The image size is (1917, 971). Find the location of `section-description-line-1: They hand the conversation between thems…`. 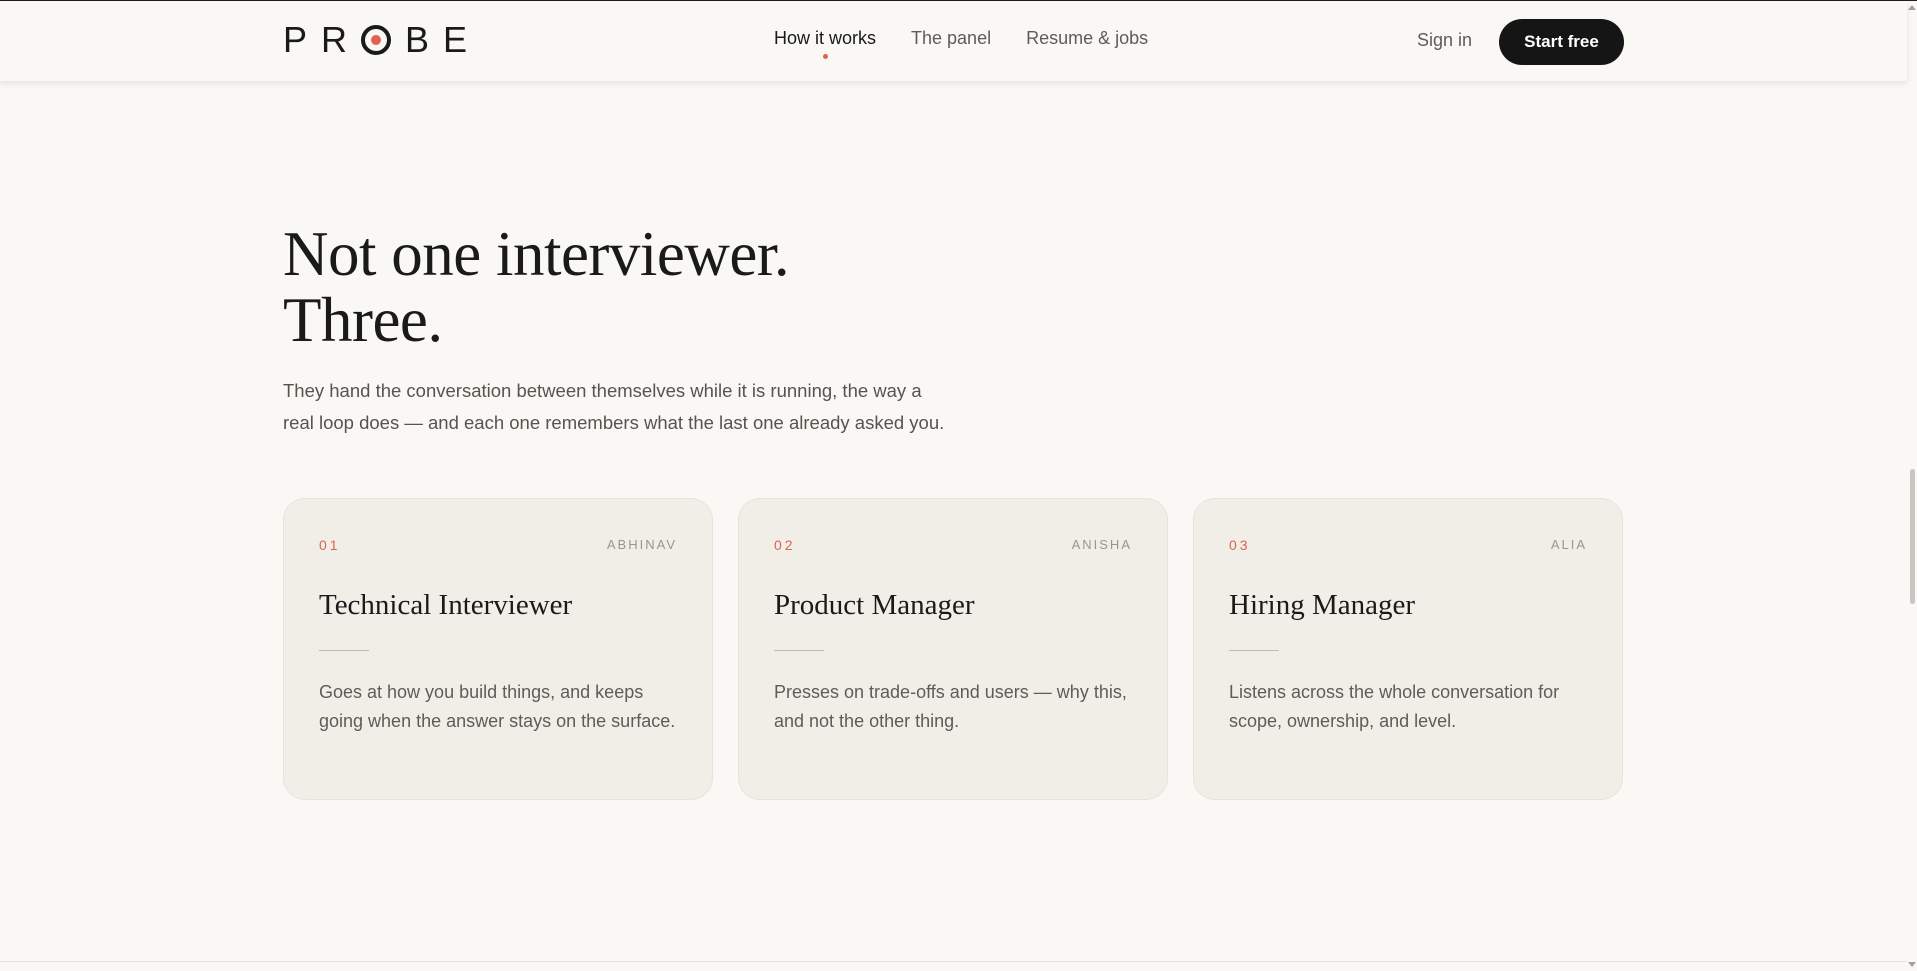

section-description-line-1: They hand the conversation between thems… is located at coordinates (602, 390).